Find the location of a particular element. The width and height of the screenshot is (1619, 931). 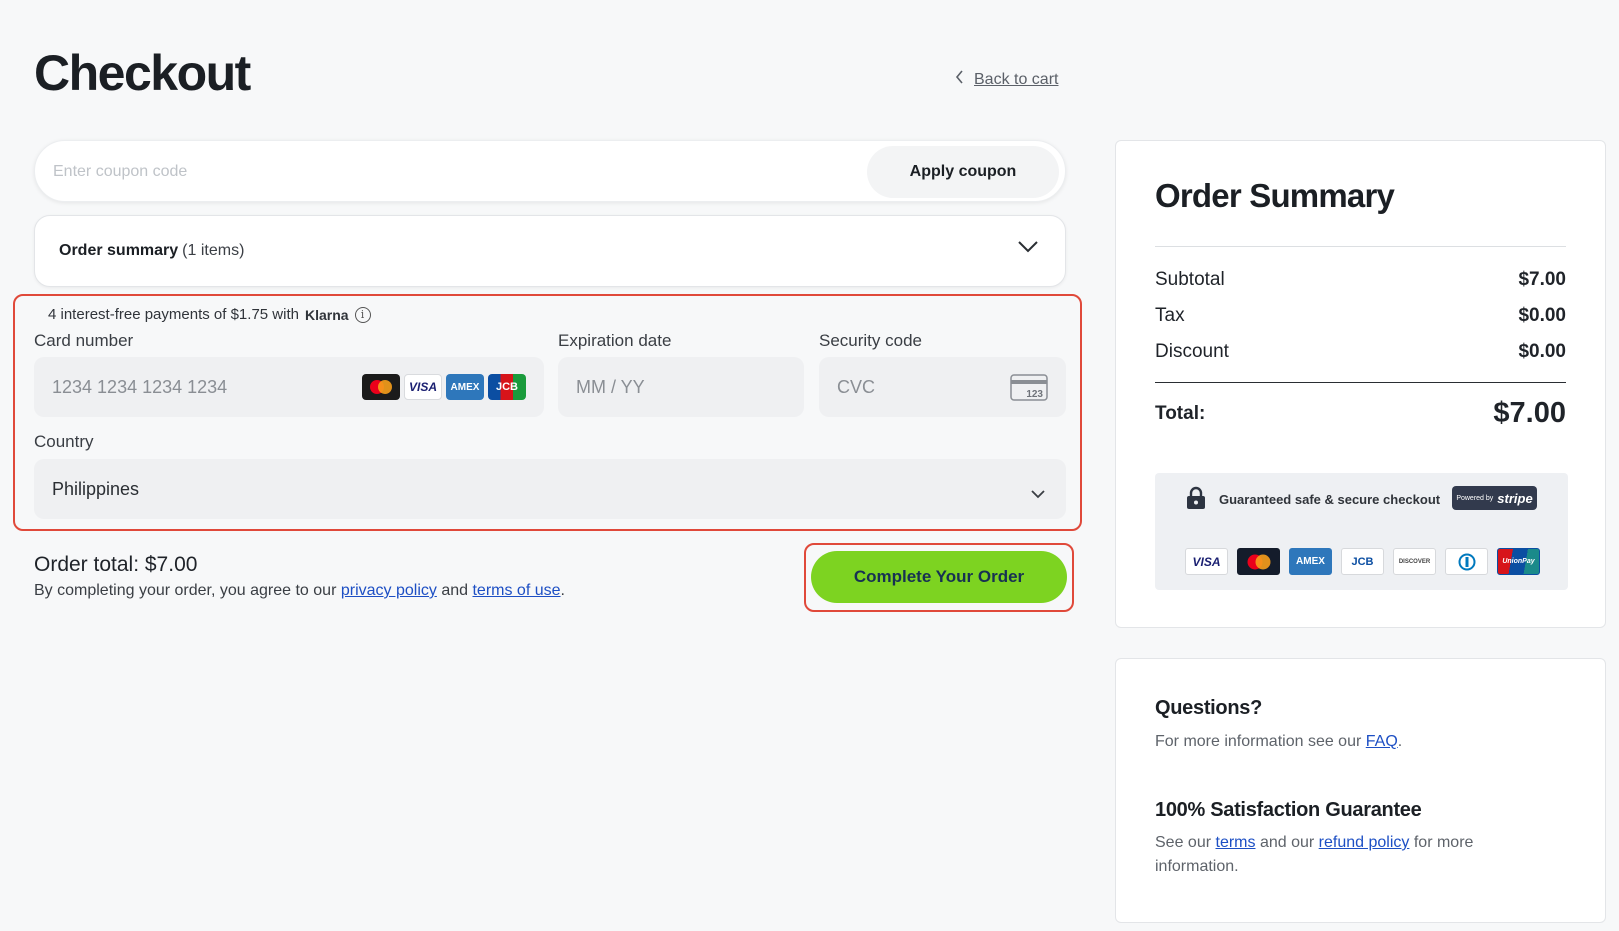

tax-label: Tax is located at coordinates (1170, 315).